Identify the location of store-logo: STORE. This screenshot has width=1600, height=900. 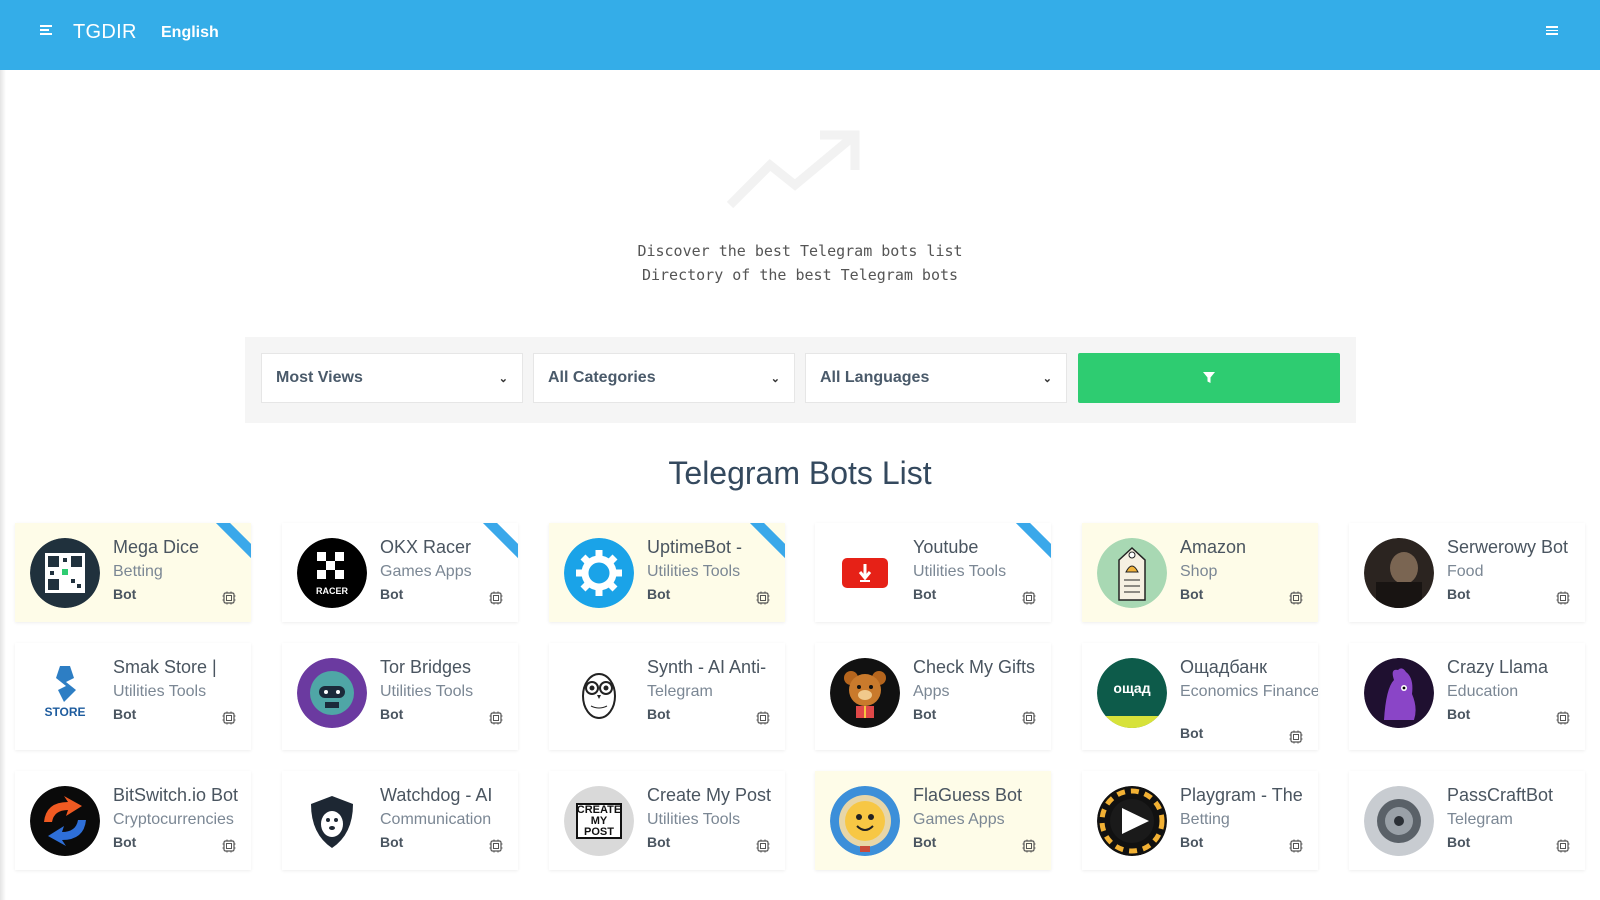
(65, 693).